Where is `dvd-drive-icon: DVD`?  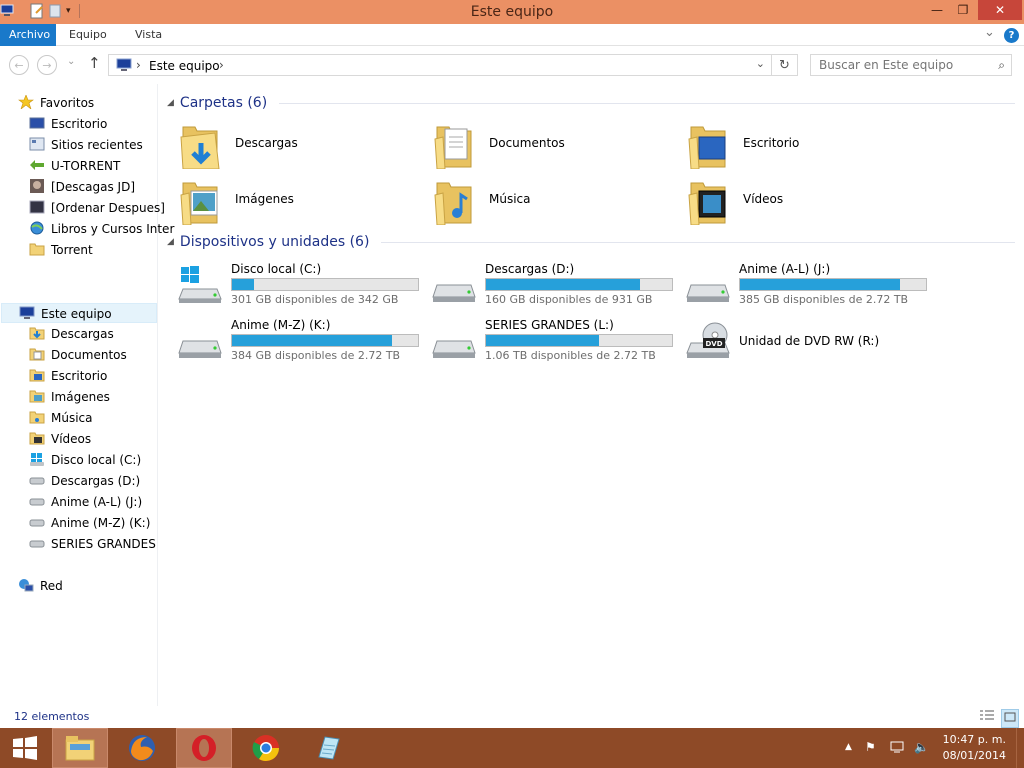 dvd-drive-icon: DVD is located at coordinates (708, 340).